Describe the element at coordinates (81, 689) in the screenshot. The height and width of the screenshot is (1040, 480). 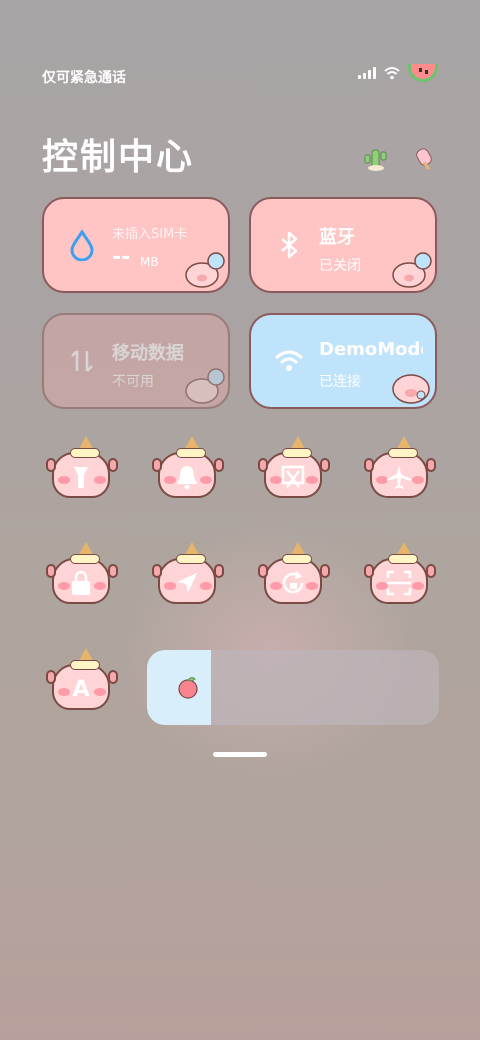
I see `font-size-icon: A` at that location.